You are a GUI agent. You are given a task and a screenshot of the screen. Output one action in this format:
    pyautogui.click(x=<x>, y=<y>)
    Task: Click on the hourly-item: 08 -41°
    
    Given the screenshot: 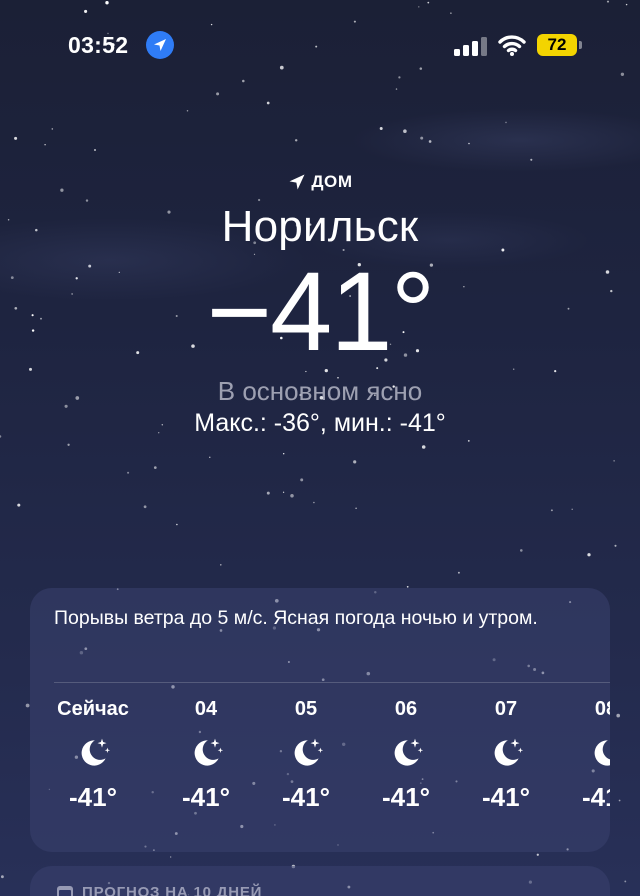 What is the action you would take?
    pyautogui.click(x=585, y=755)
    